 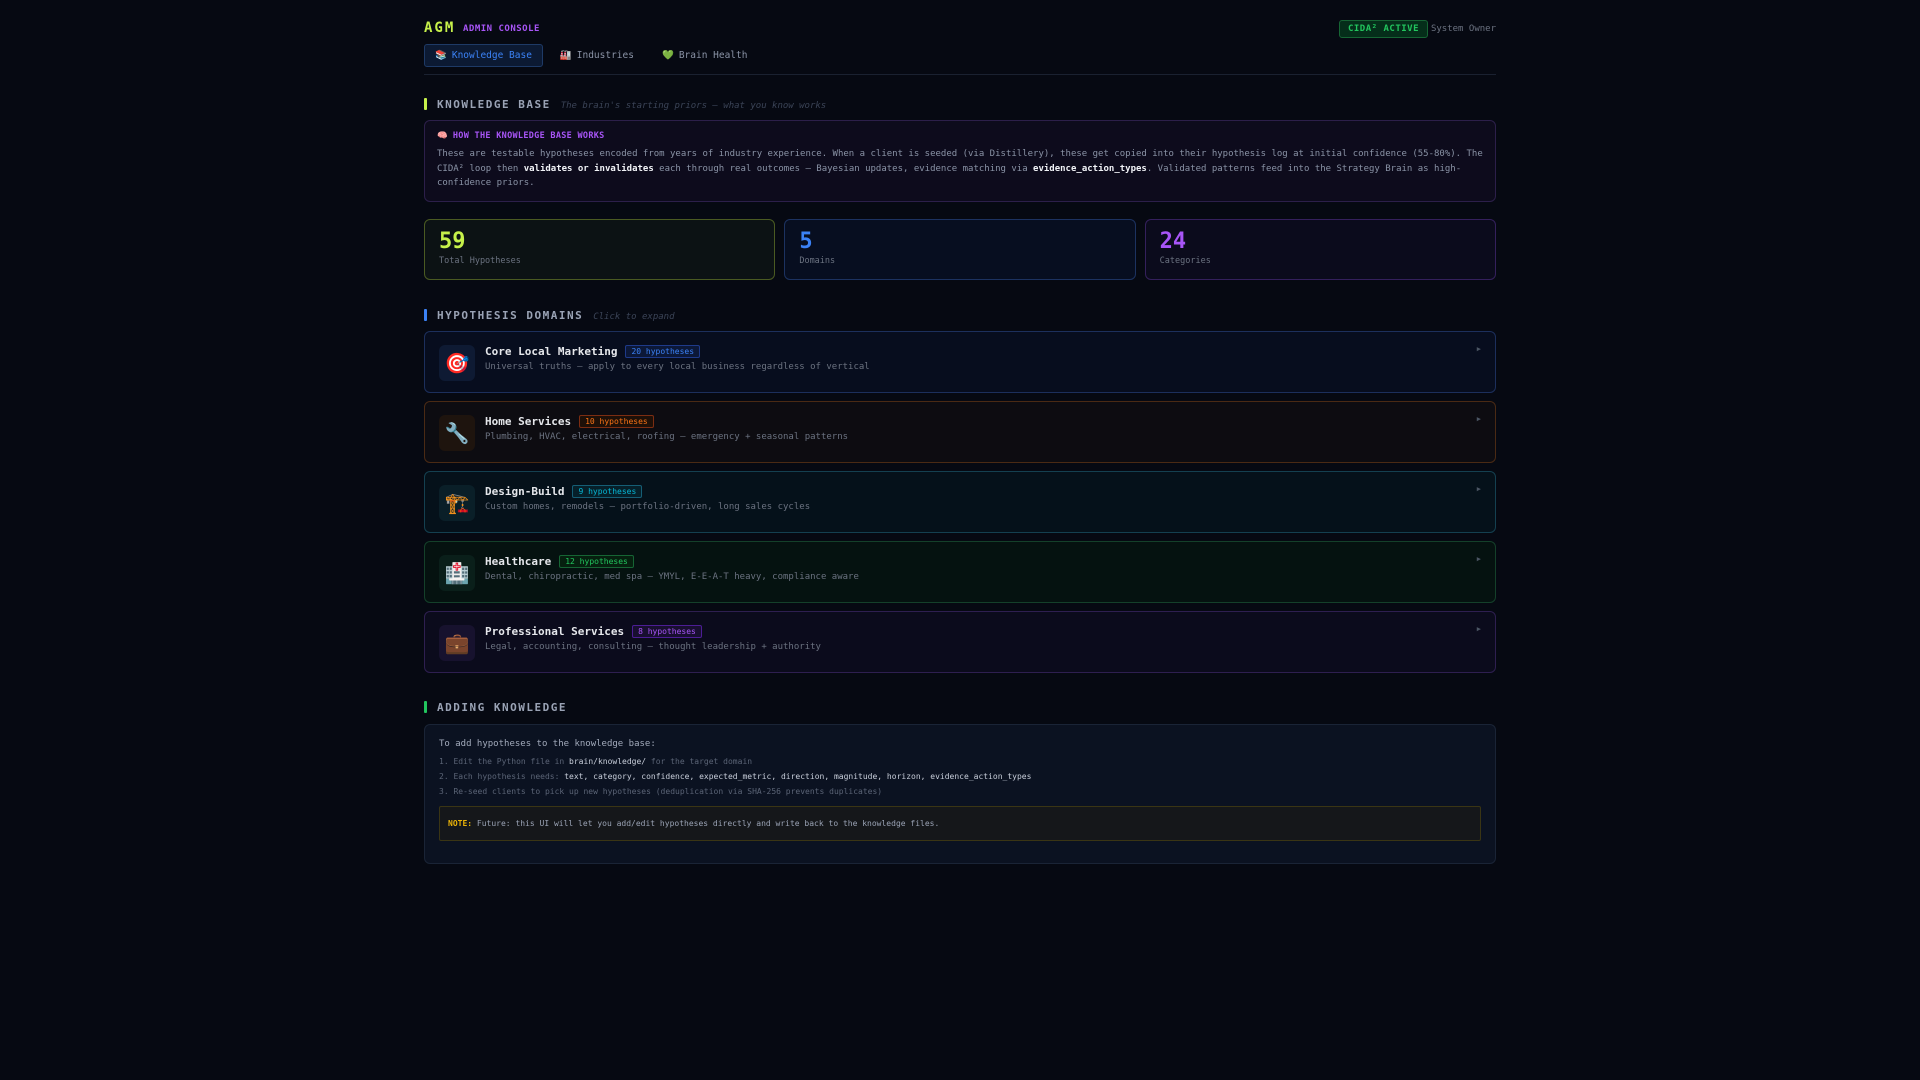 What do you see at coordinates (547, 744) in the screenshot?
I see `adding-lead: To add hypotheses to the knowledge base:` at bounding box center [547, 744].